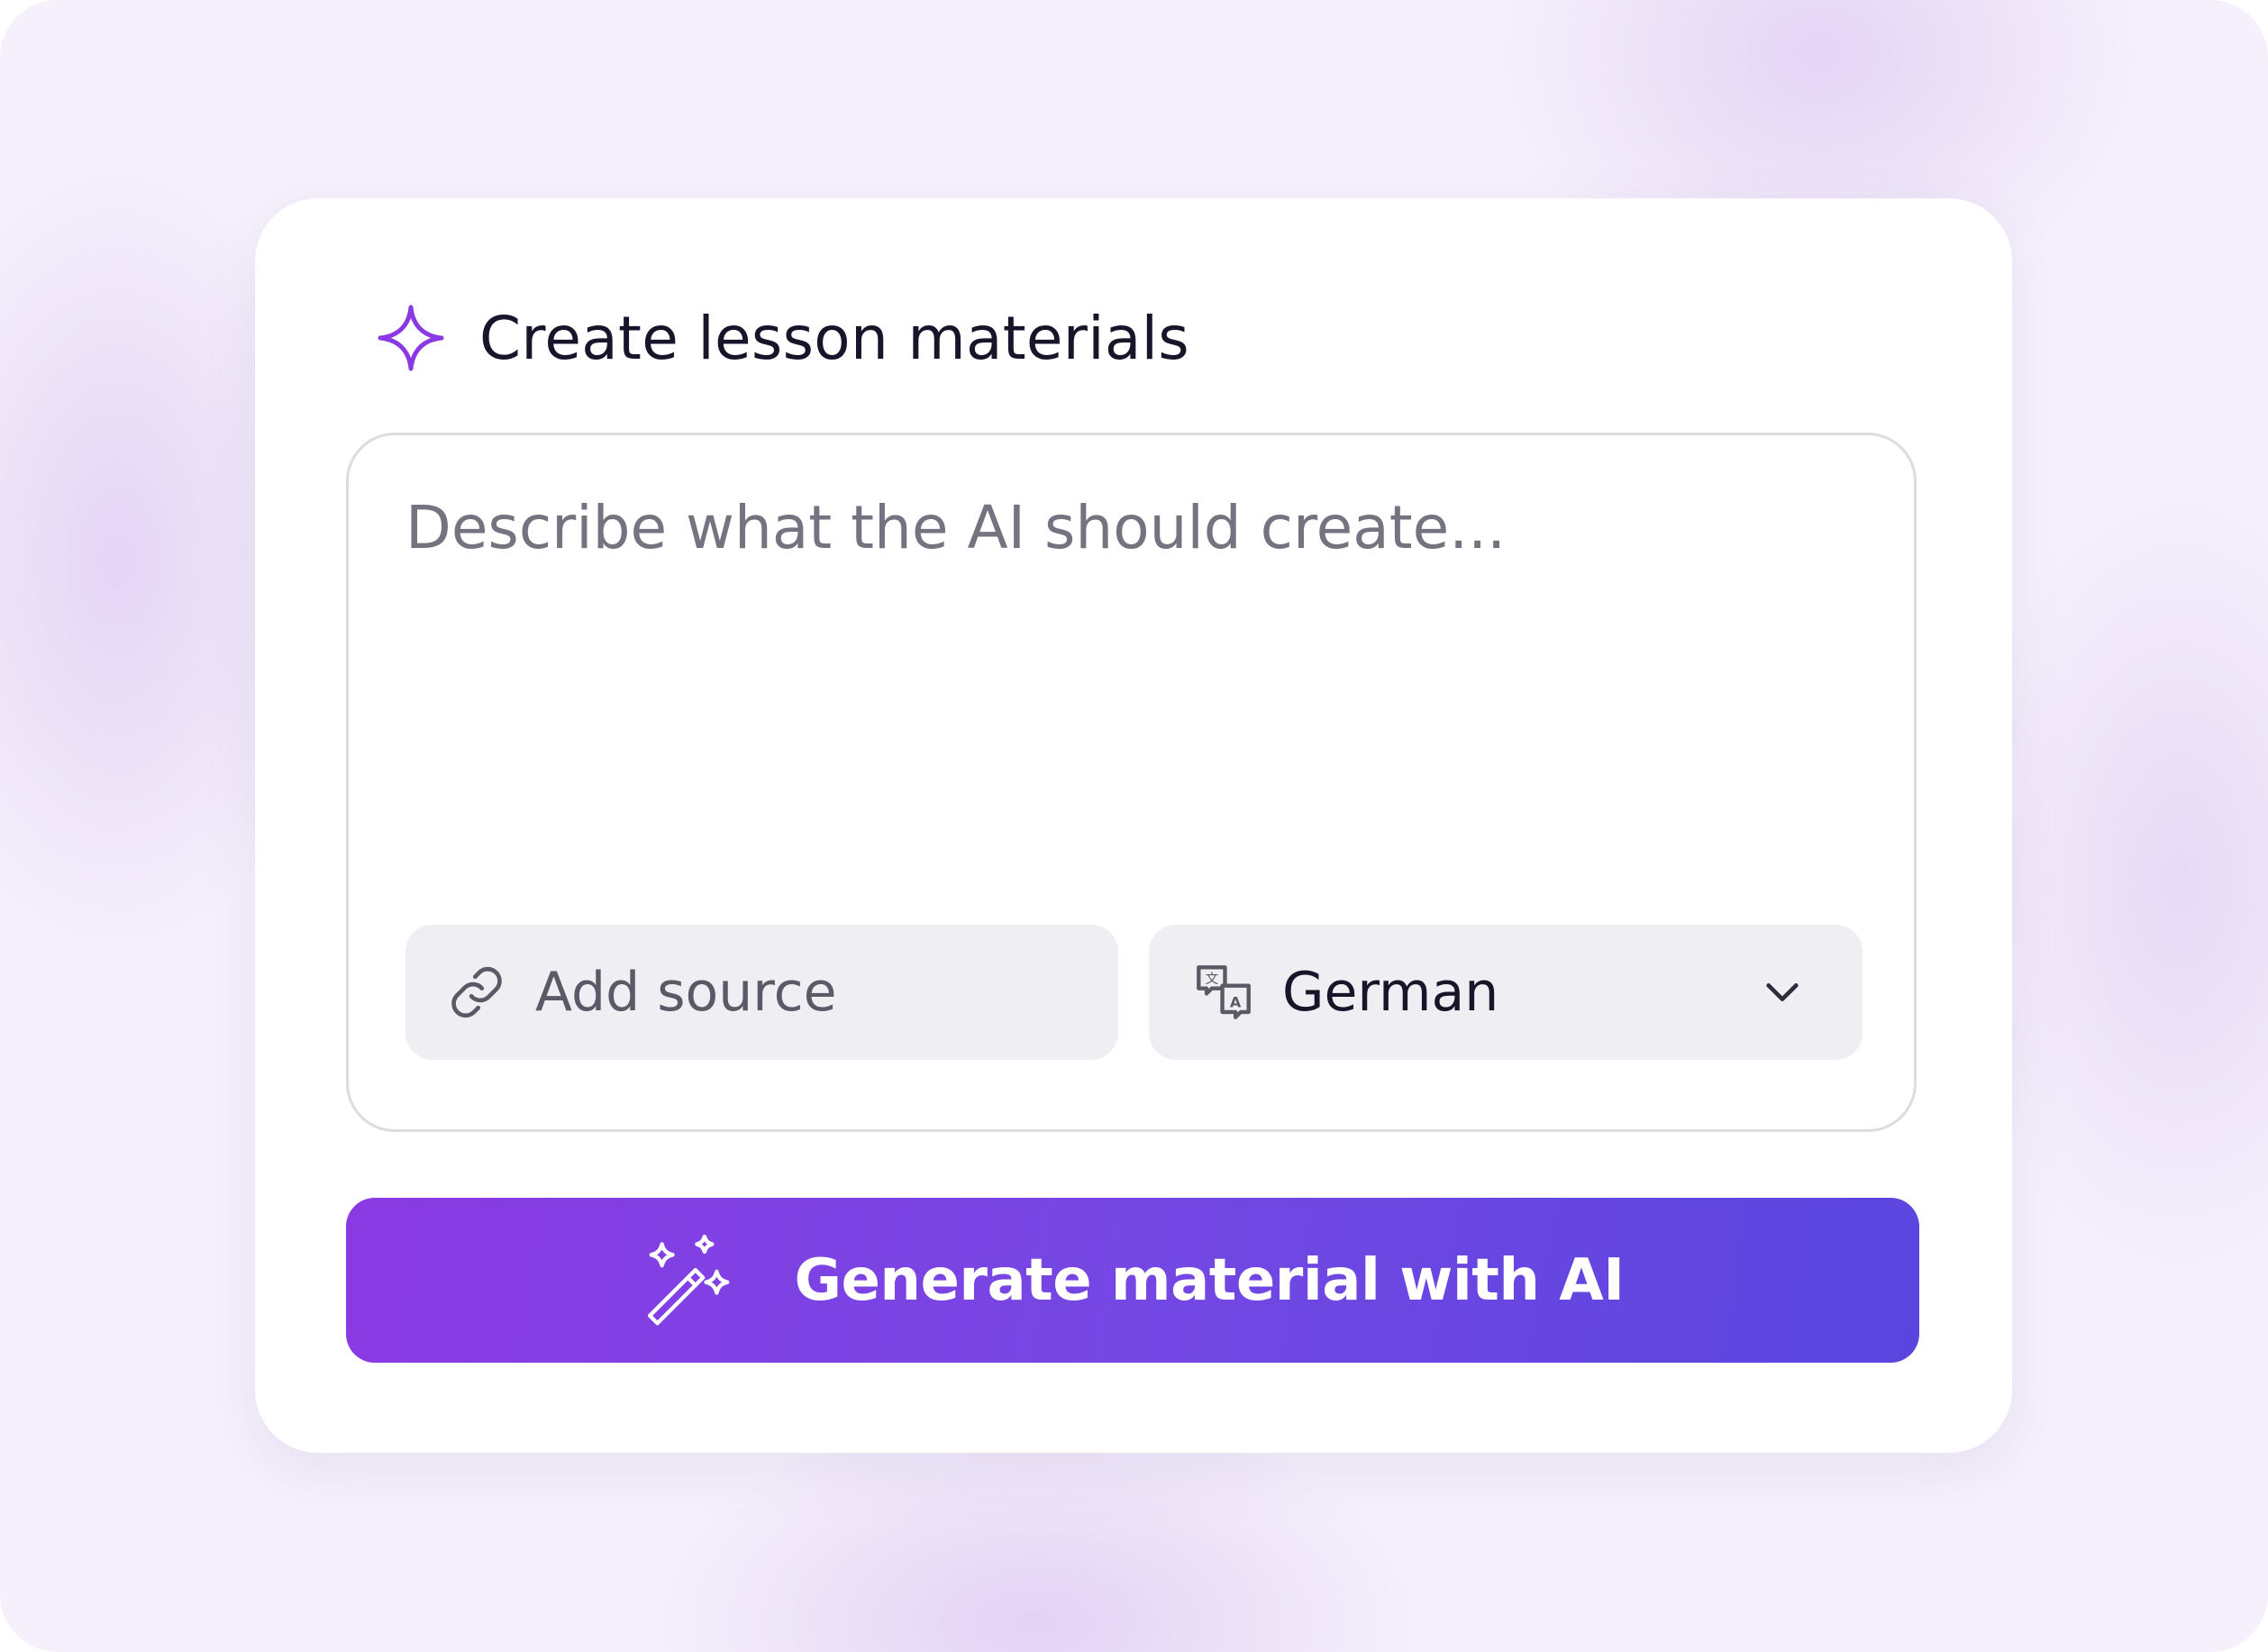 This screenshot has height=1652, width=2268. What do you see at coordinates (1236, 1001) in the screenshot?
I see `svg-text: A` at bounding box center [1236, 1001].